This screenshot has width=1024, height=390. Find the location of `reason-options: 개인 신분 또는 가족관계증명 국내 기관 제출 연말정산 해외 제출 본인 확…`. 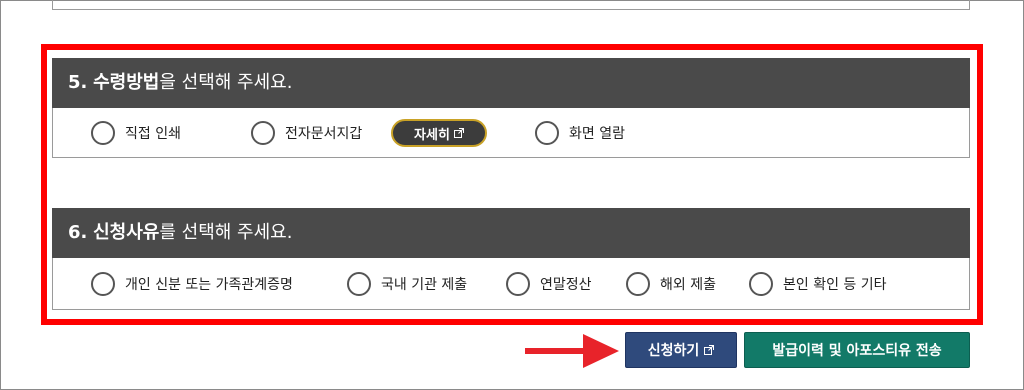

reason-options: 개인 신분 또는 가족관계증명 국내 기관 제출 연말정산 해외 제출 본인 확… is located at coordinates (511, 284).